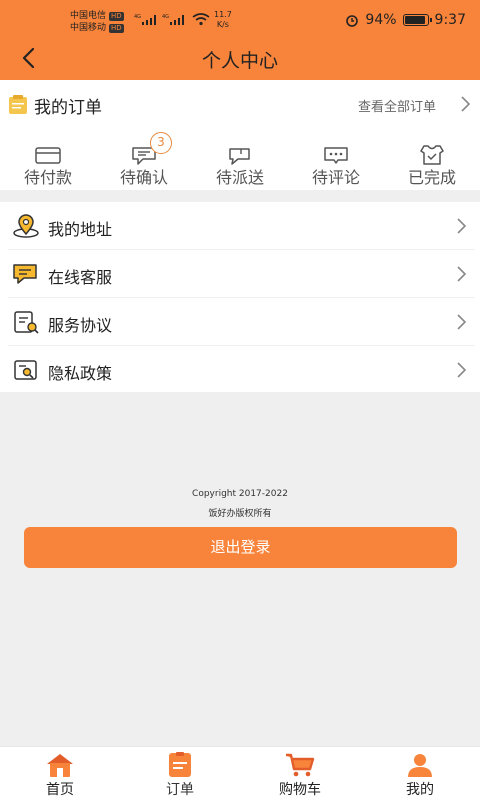 This screenshot has height=800, width=480. Describe the element at coordinates (25, 274) in the screenshot. I see `chat-bubble-icon` at that location.